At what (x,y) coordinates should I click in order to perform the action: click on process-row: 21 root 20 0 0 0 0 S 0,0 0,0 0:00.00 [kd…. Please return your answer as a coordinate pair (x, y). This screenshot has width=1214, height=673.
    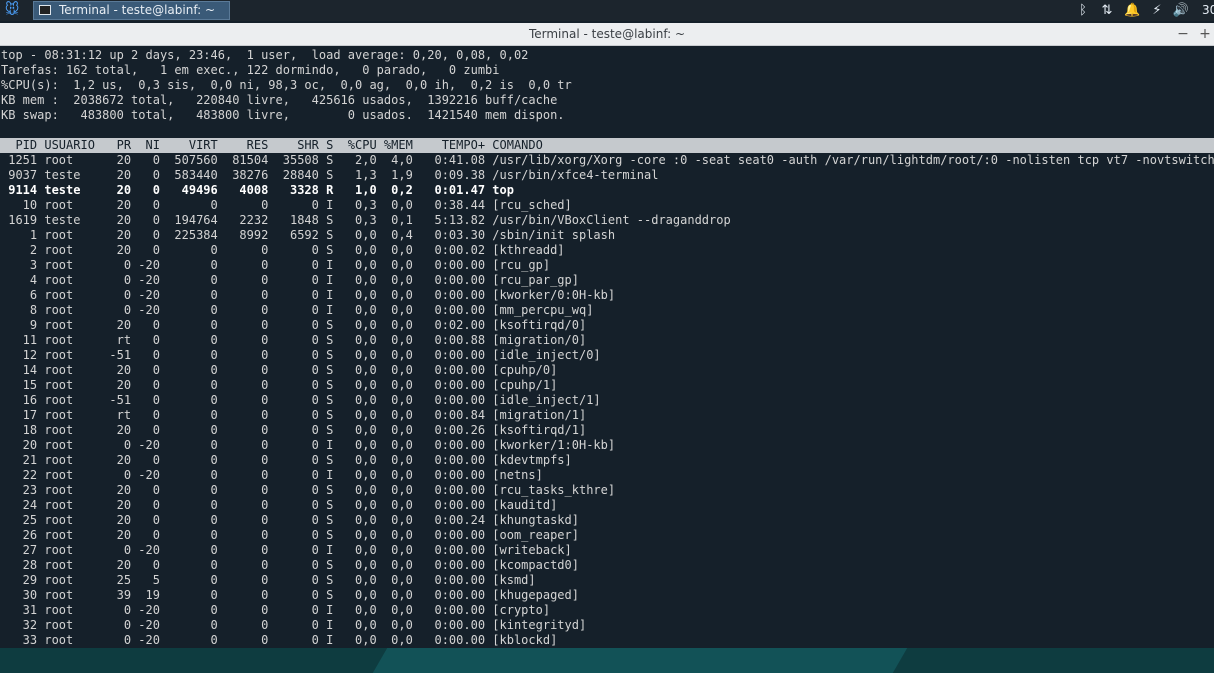
    Looking at the image, I should click on (286, 460).